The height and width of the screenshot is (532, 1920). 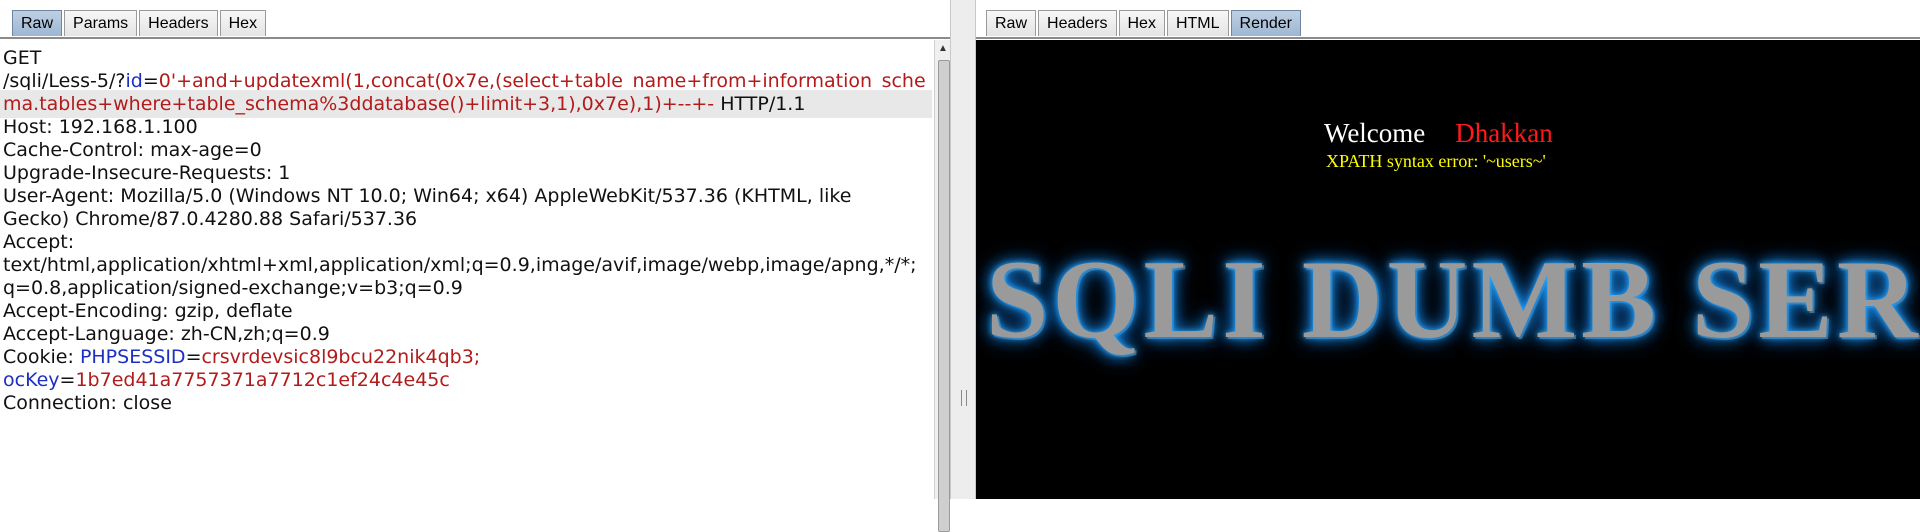 I want to click on xpath-error-message: XPATH syntax error: '~users~', so click(x=1436, y=161).